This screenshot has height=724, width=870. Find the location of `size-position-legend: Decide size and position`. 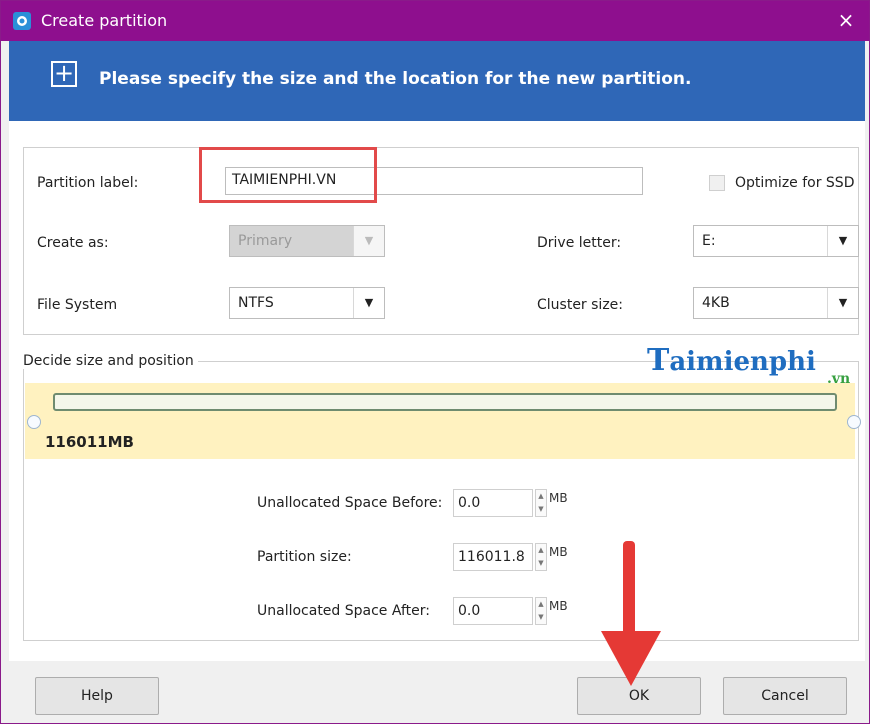

size-position-legend: Decide size and position is located at coordinates (108, 361).